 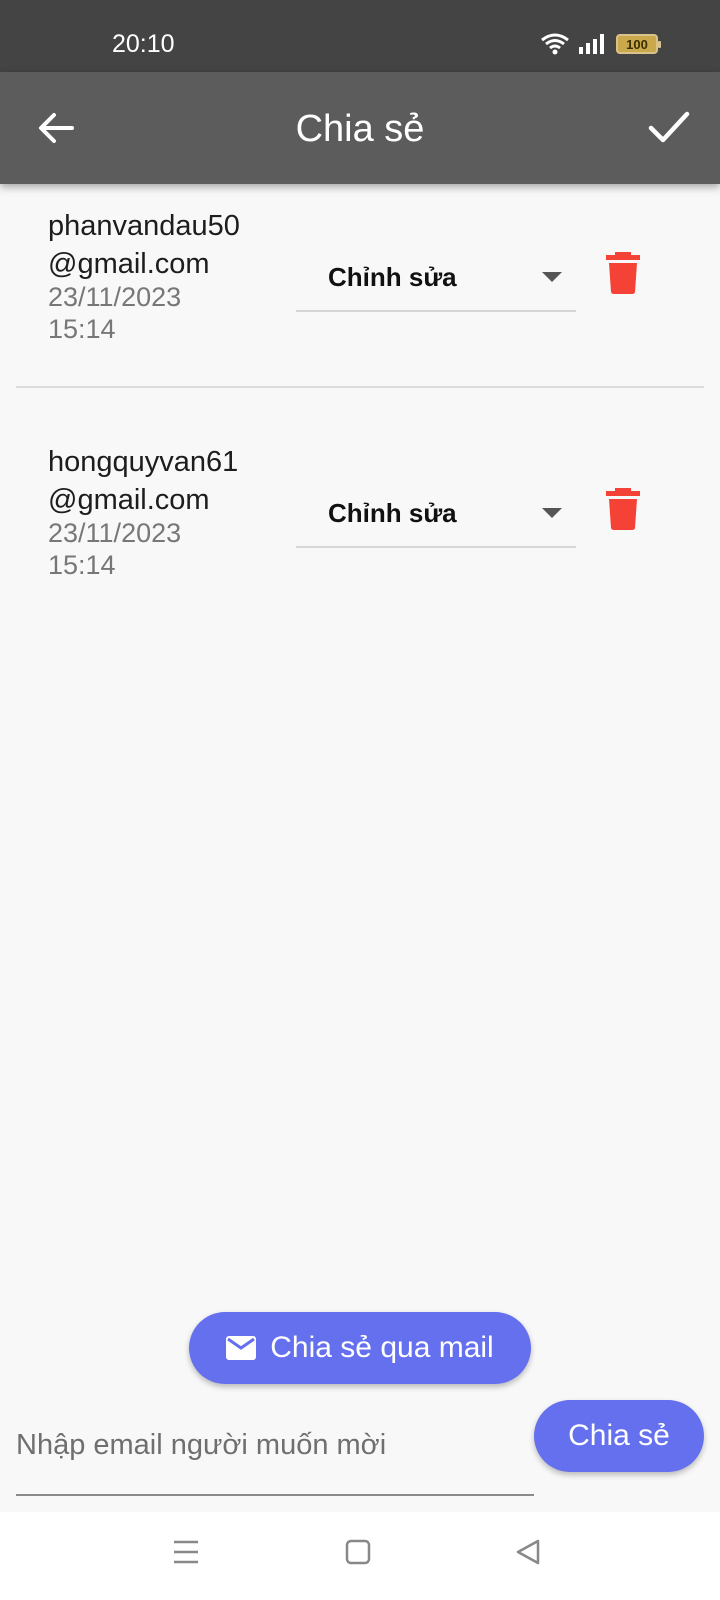 I want to click on share-via-mail-label: Chia sẻ qua mail, so click(x=382, y=1347).